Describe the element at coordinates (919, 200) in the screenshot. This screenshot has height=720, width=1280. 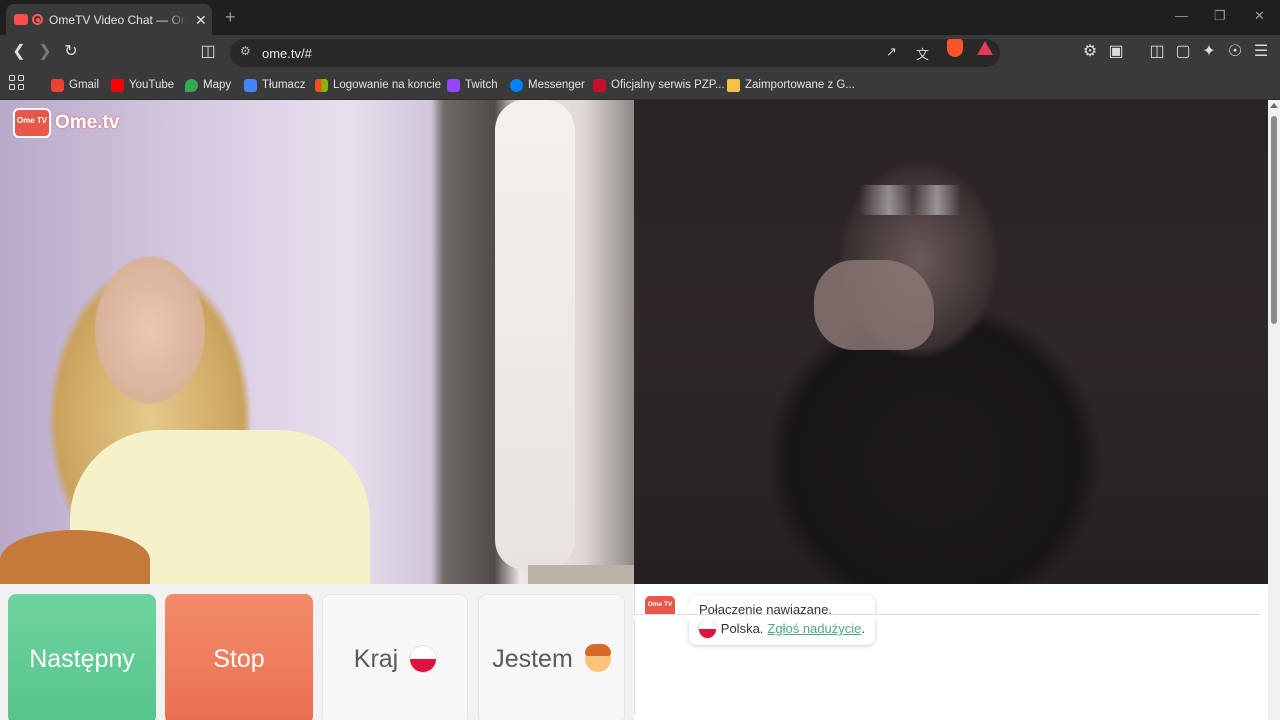
I see `remote-person-glasses` at that location.